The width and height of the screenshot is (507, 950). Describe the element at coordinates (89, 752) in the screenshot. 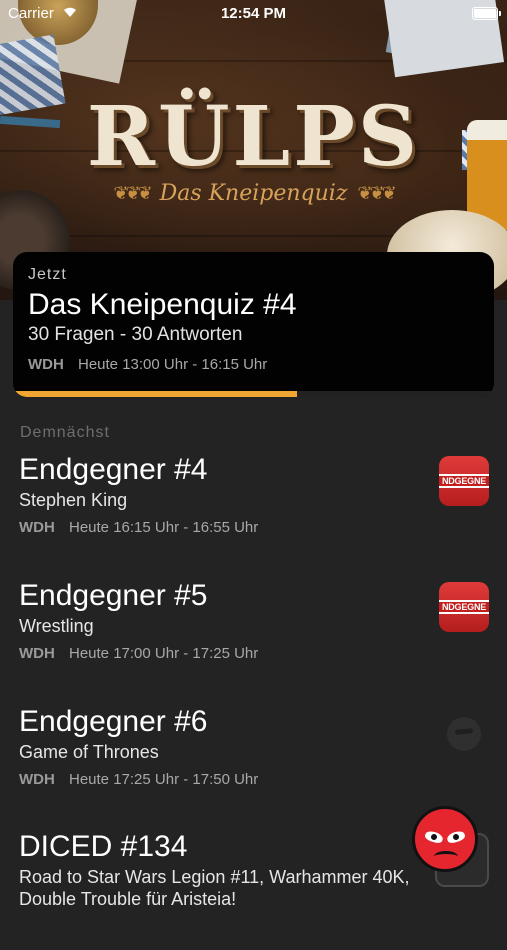

I see `item-subtitle: Game of Thrones` at that location.